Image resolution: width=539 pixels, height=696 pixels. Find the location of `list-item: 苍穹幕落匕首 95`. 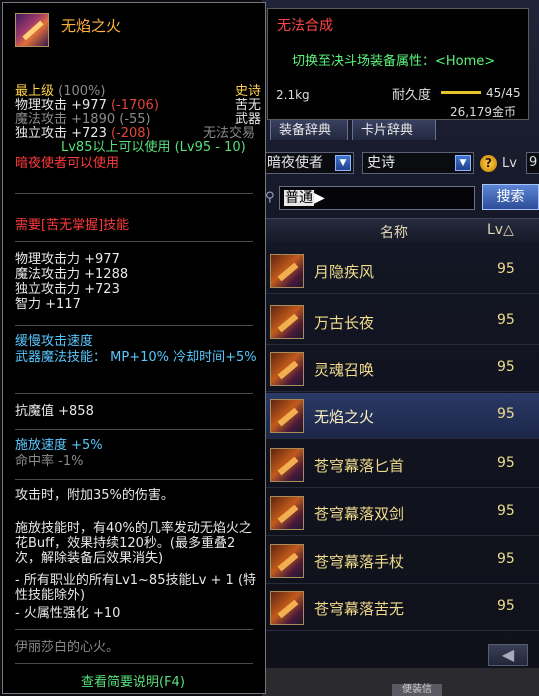

list-item: 苍穹幕落匕首 95 is located at coordinates (400, 465).